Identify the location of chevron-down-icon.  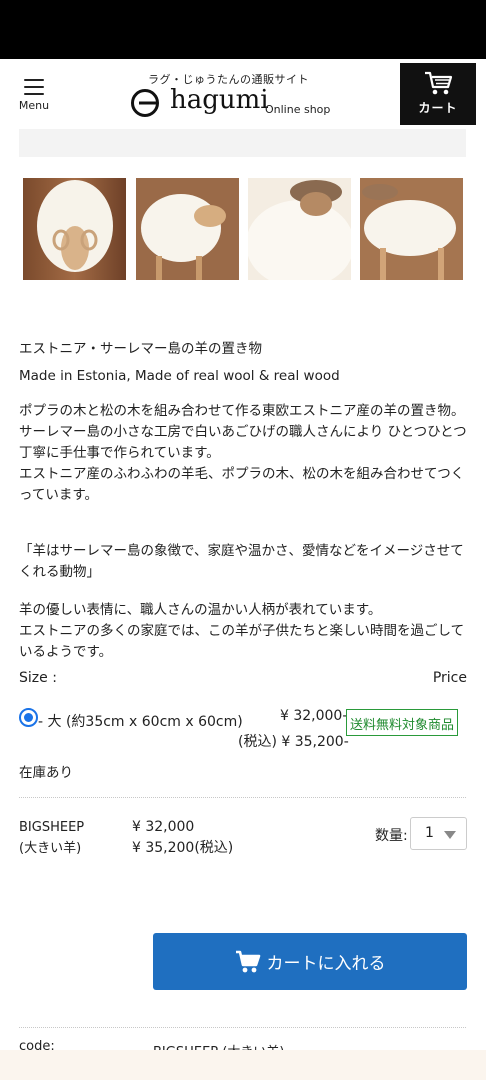
(450, 835).